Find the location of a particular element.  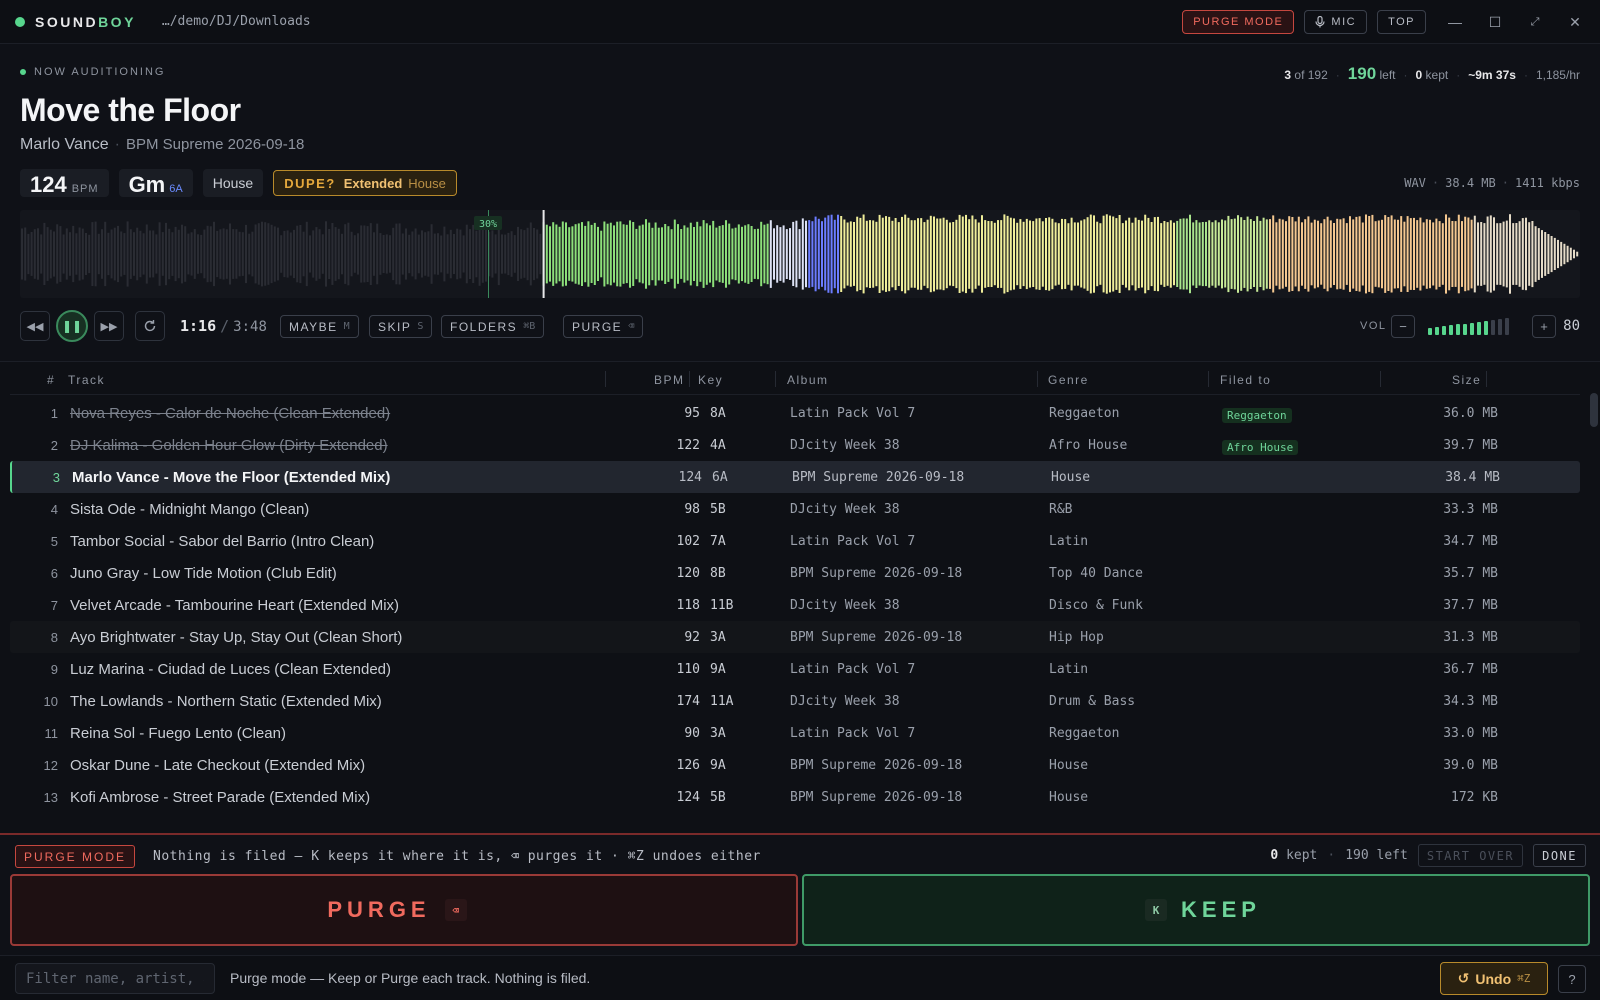

stat-rate: 1,185/hr is located at coordinates (1557, 75).